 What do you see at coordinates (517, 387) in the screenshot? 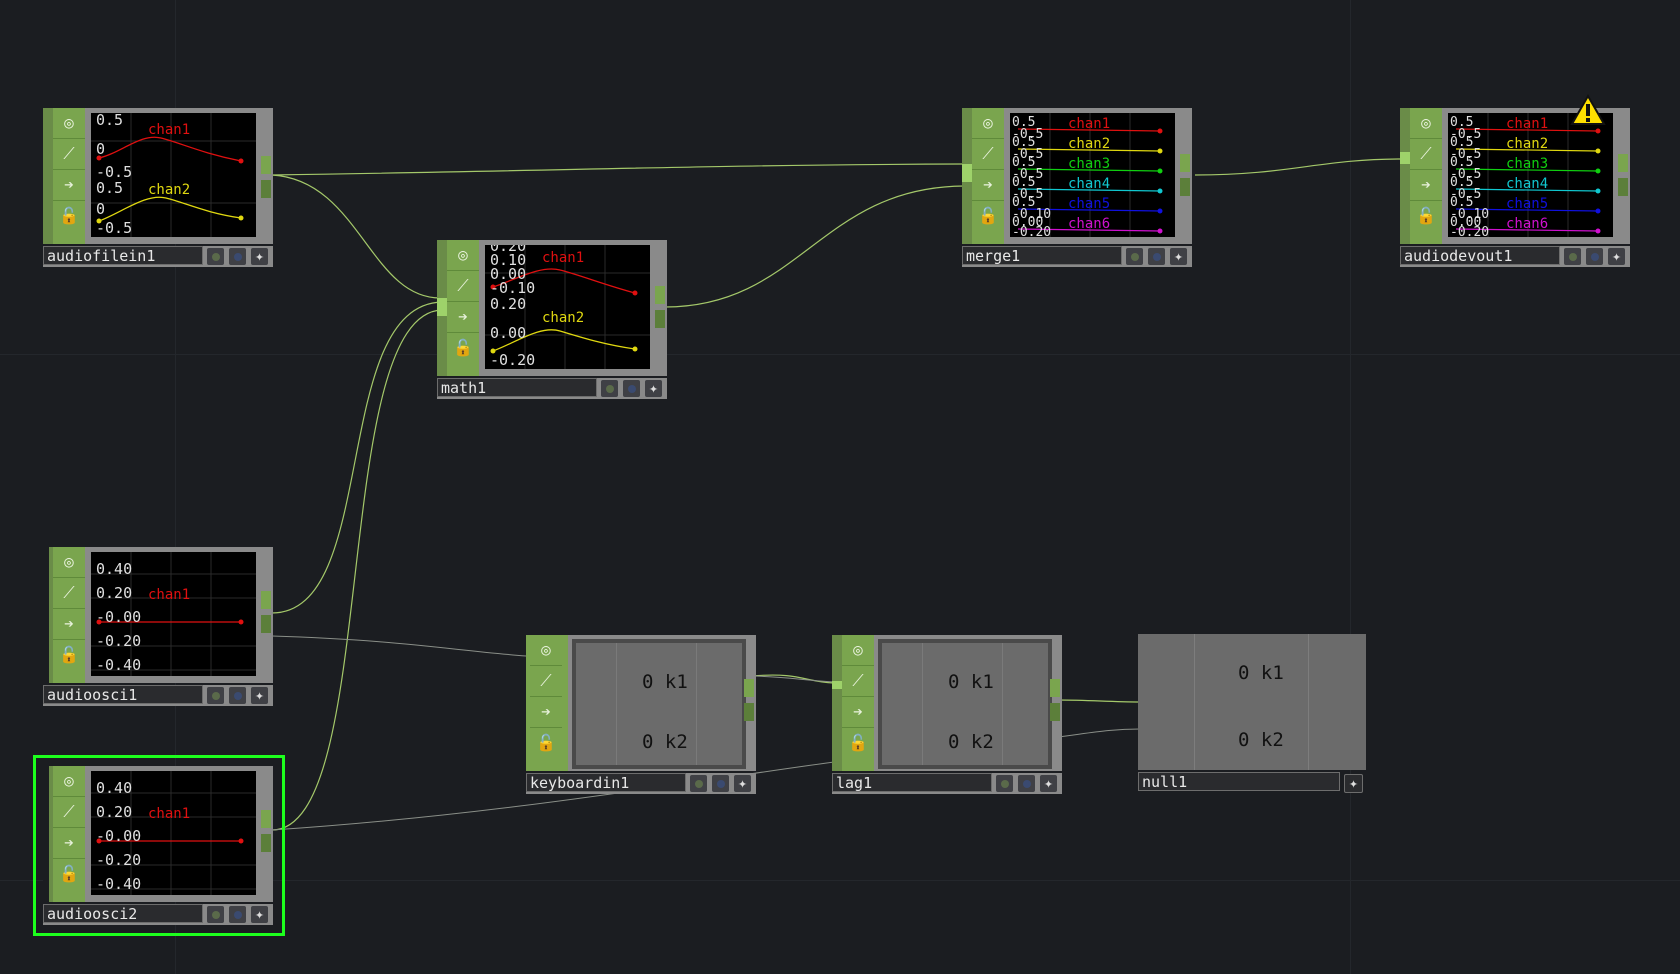
I see `node-name: math1` at bounding box center [517, 387].